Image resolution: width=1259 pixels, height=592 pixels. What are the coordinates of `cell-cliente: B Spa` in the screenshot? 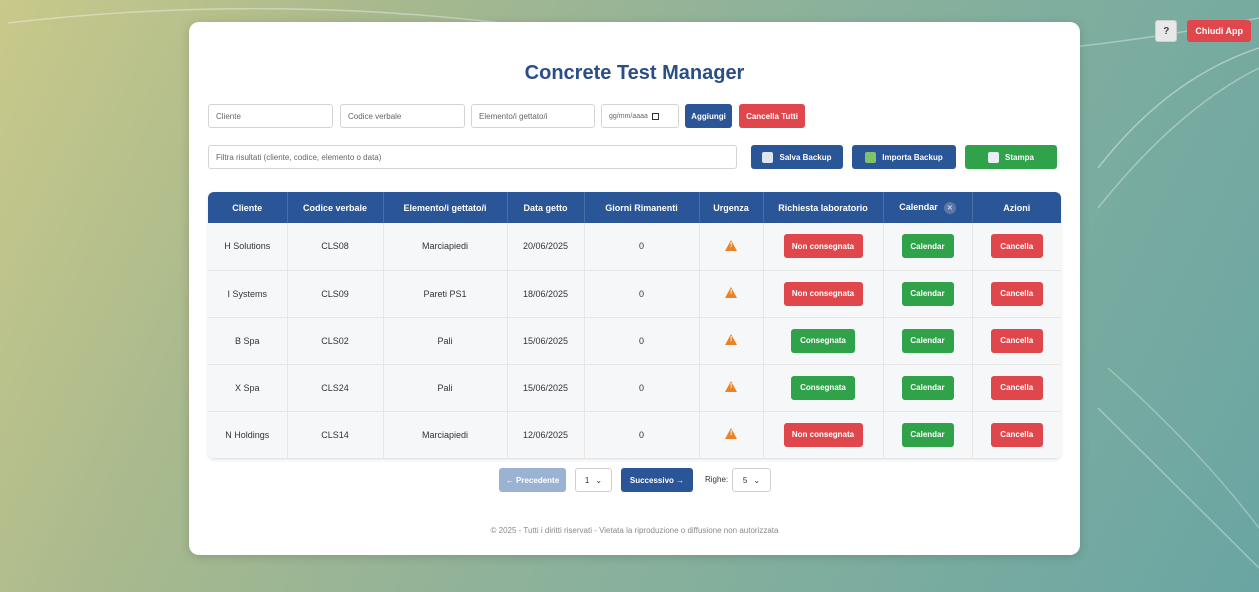 It's located at (248, 341).